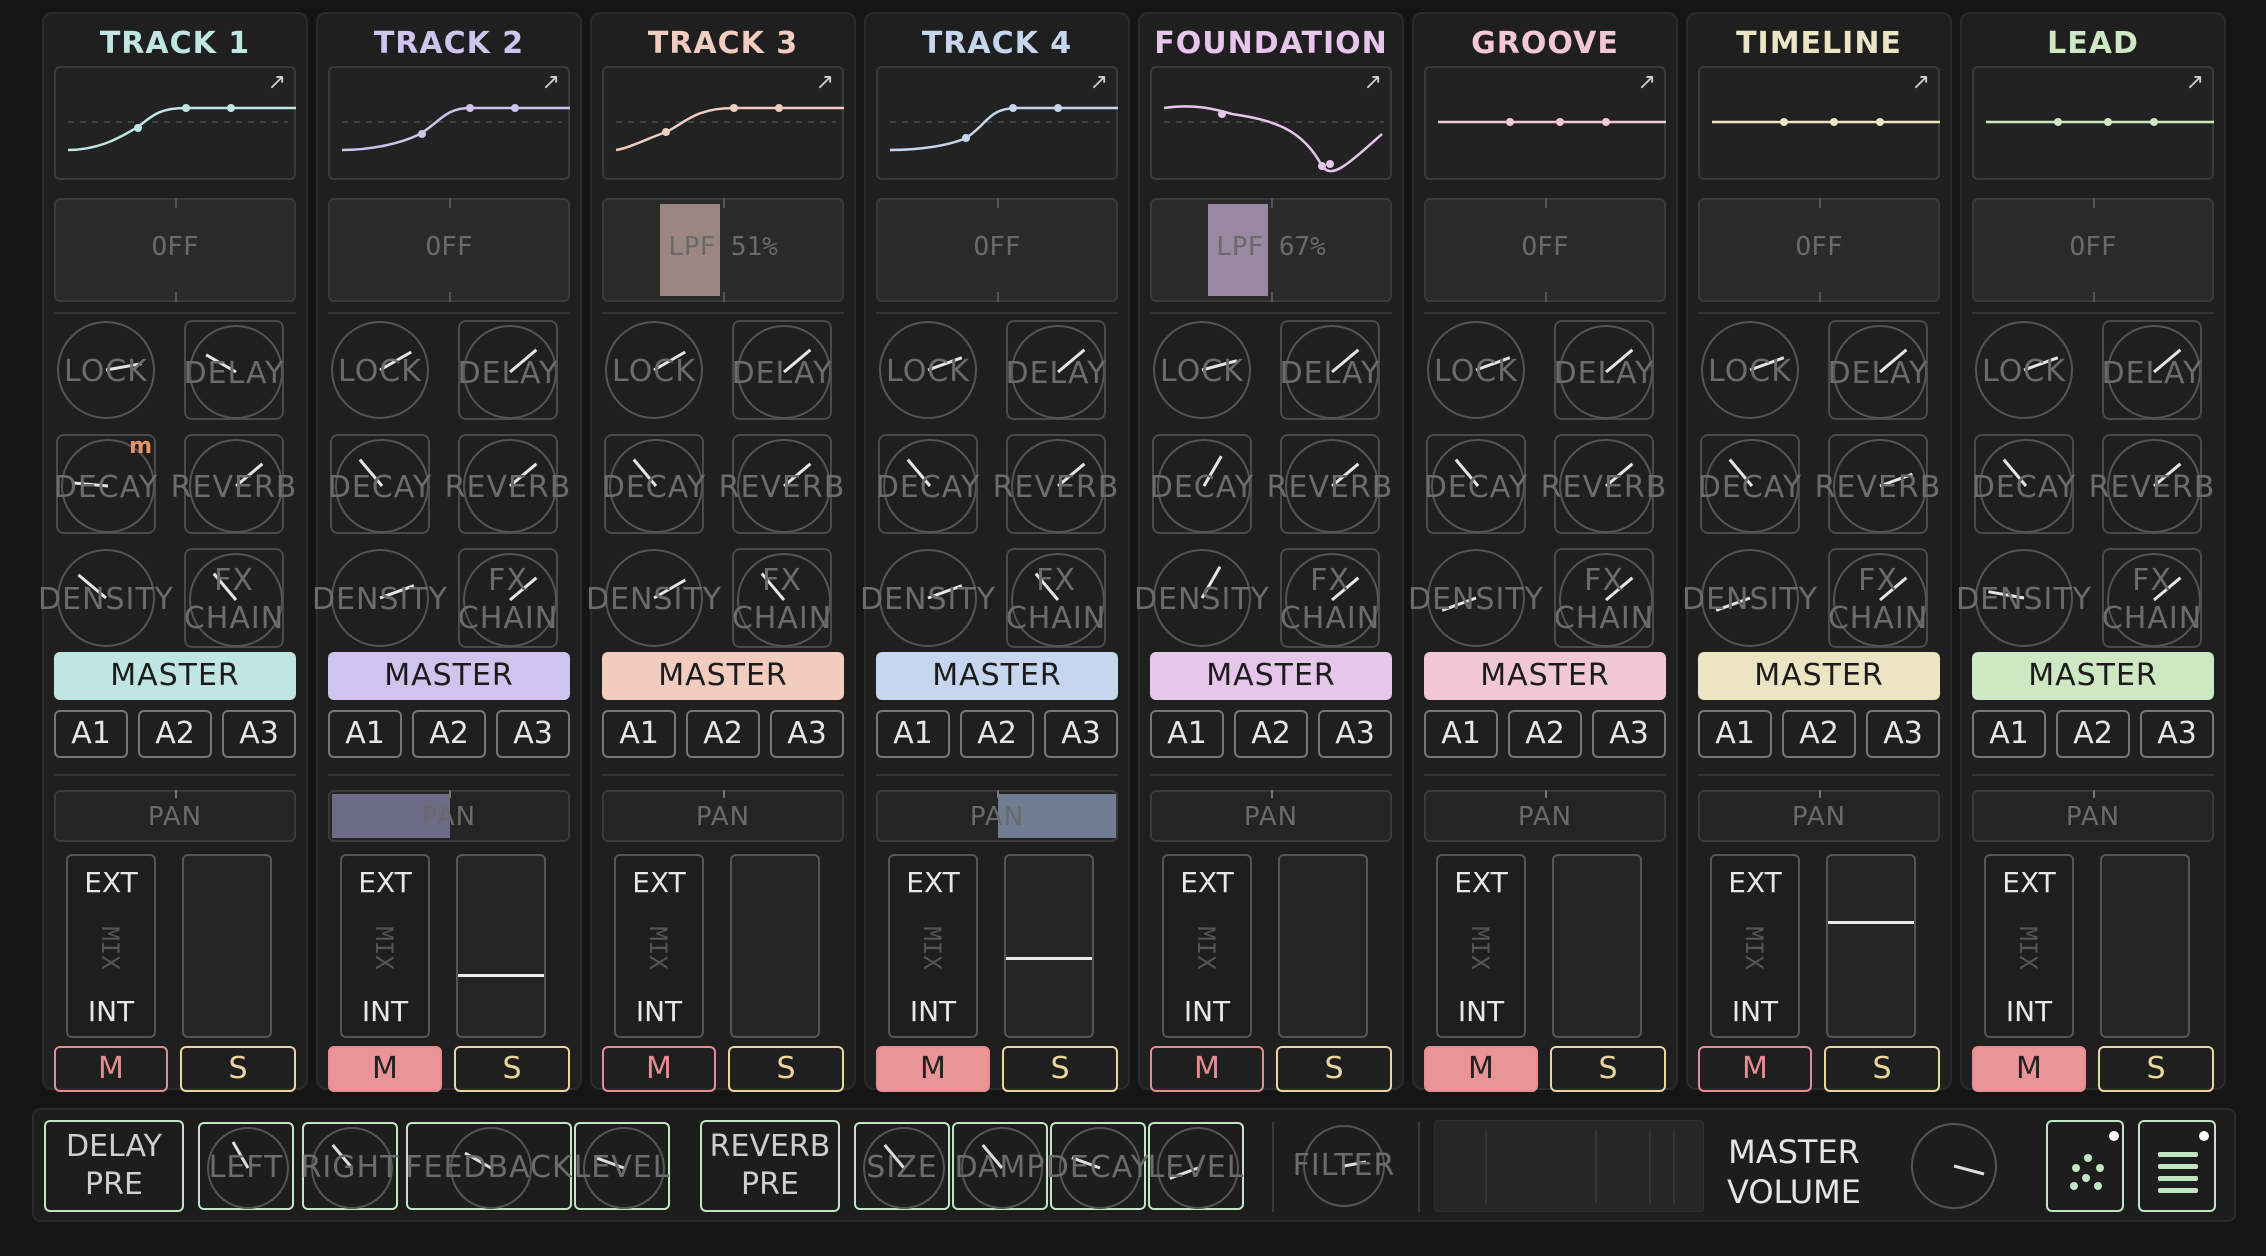 The image size is (2266, 1256). What do you see at coordinates (1954, 1166) in the screenshot?
I see `master-volume-knob` at bounding box center [1954, 1166].